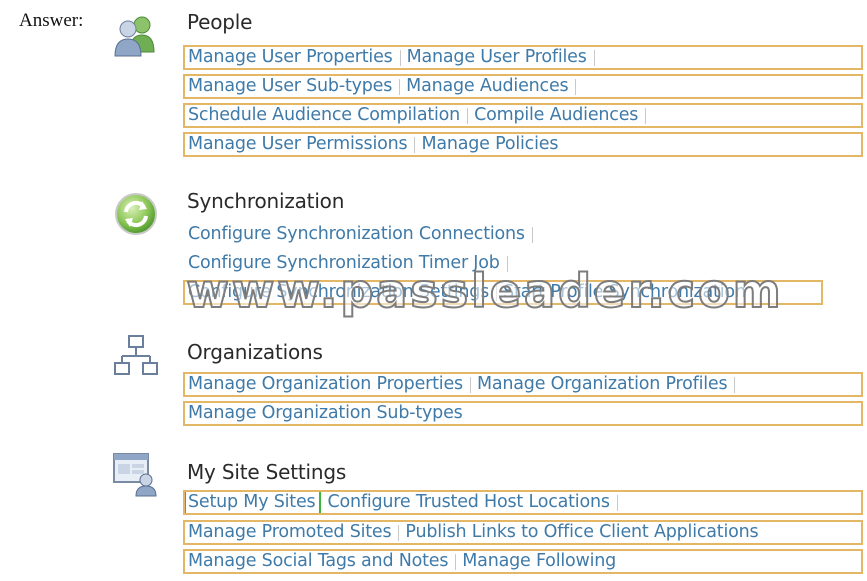 The height and width of the screenshot is (581, 867). I want to click on configure-trusted-host-locations-link: Configure Trusted Host Locations, so click(470, 502).